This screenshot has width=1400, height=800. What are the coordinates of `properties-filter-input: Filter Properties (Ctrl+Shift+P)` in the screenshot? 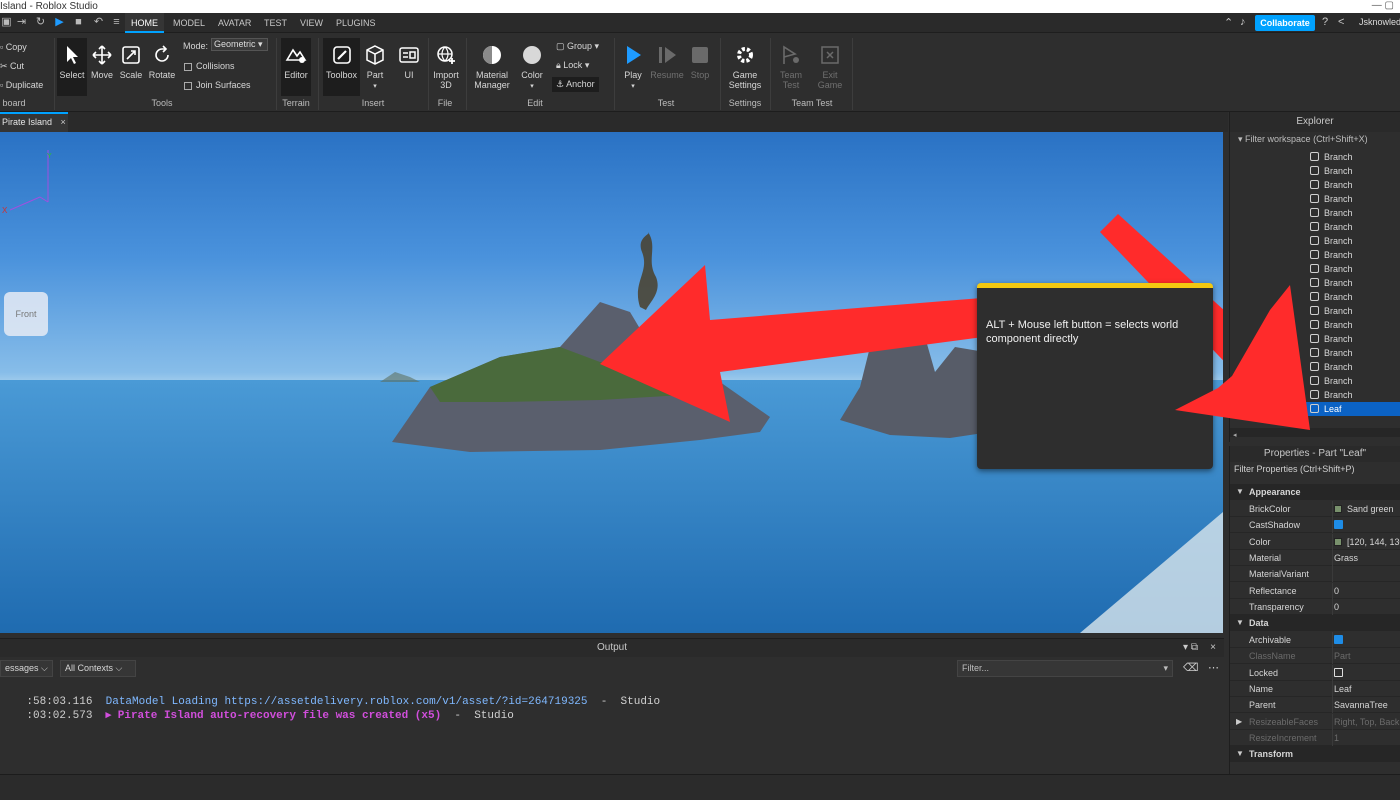 It's located at (1315, 469).